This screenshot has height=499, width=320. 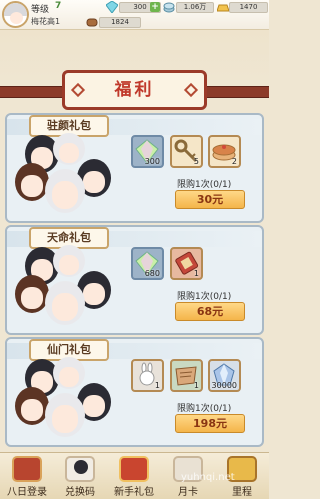 What do you see at coordinates (27, 492) in the screenshot?
I see `nav-label: 八日登录` at bounding box center [27, 492].